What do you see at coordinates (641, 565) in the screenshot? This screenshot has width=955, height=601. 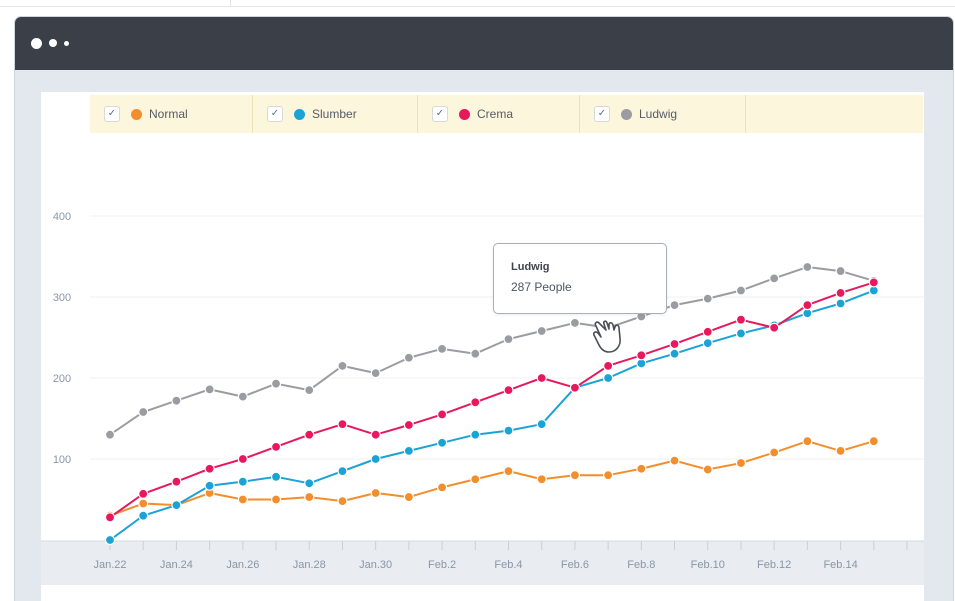 I see `x-tick-label-8: Feb.8` at bounding box center [641, 565].